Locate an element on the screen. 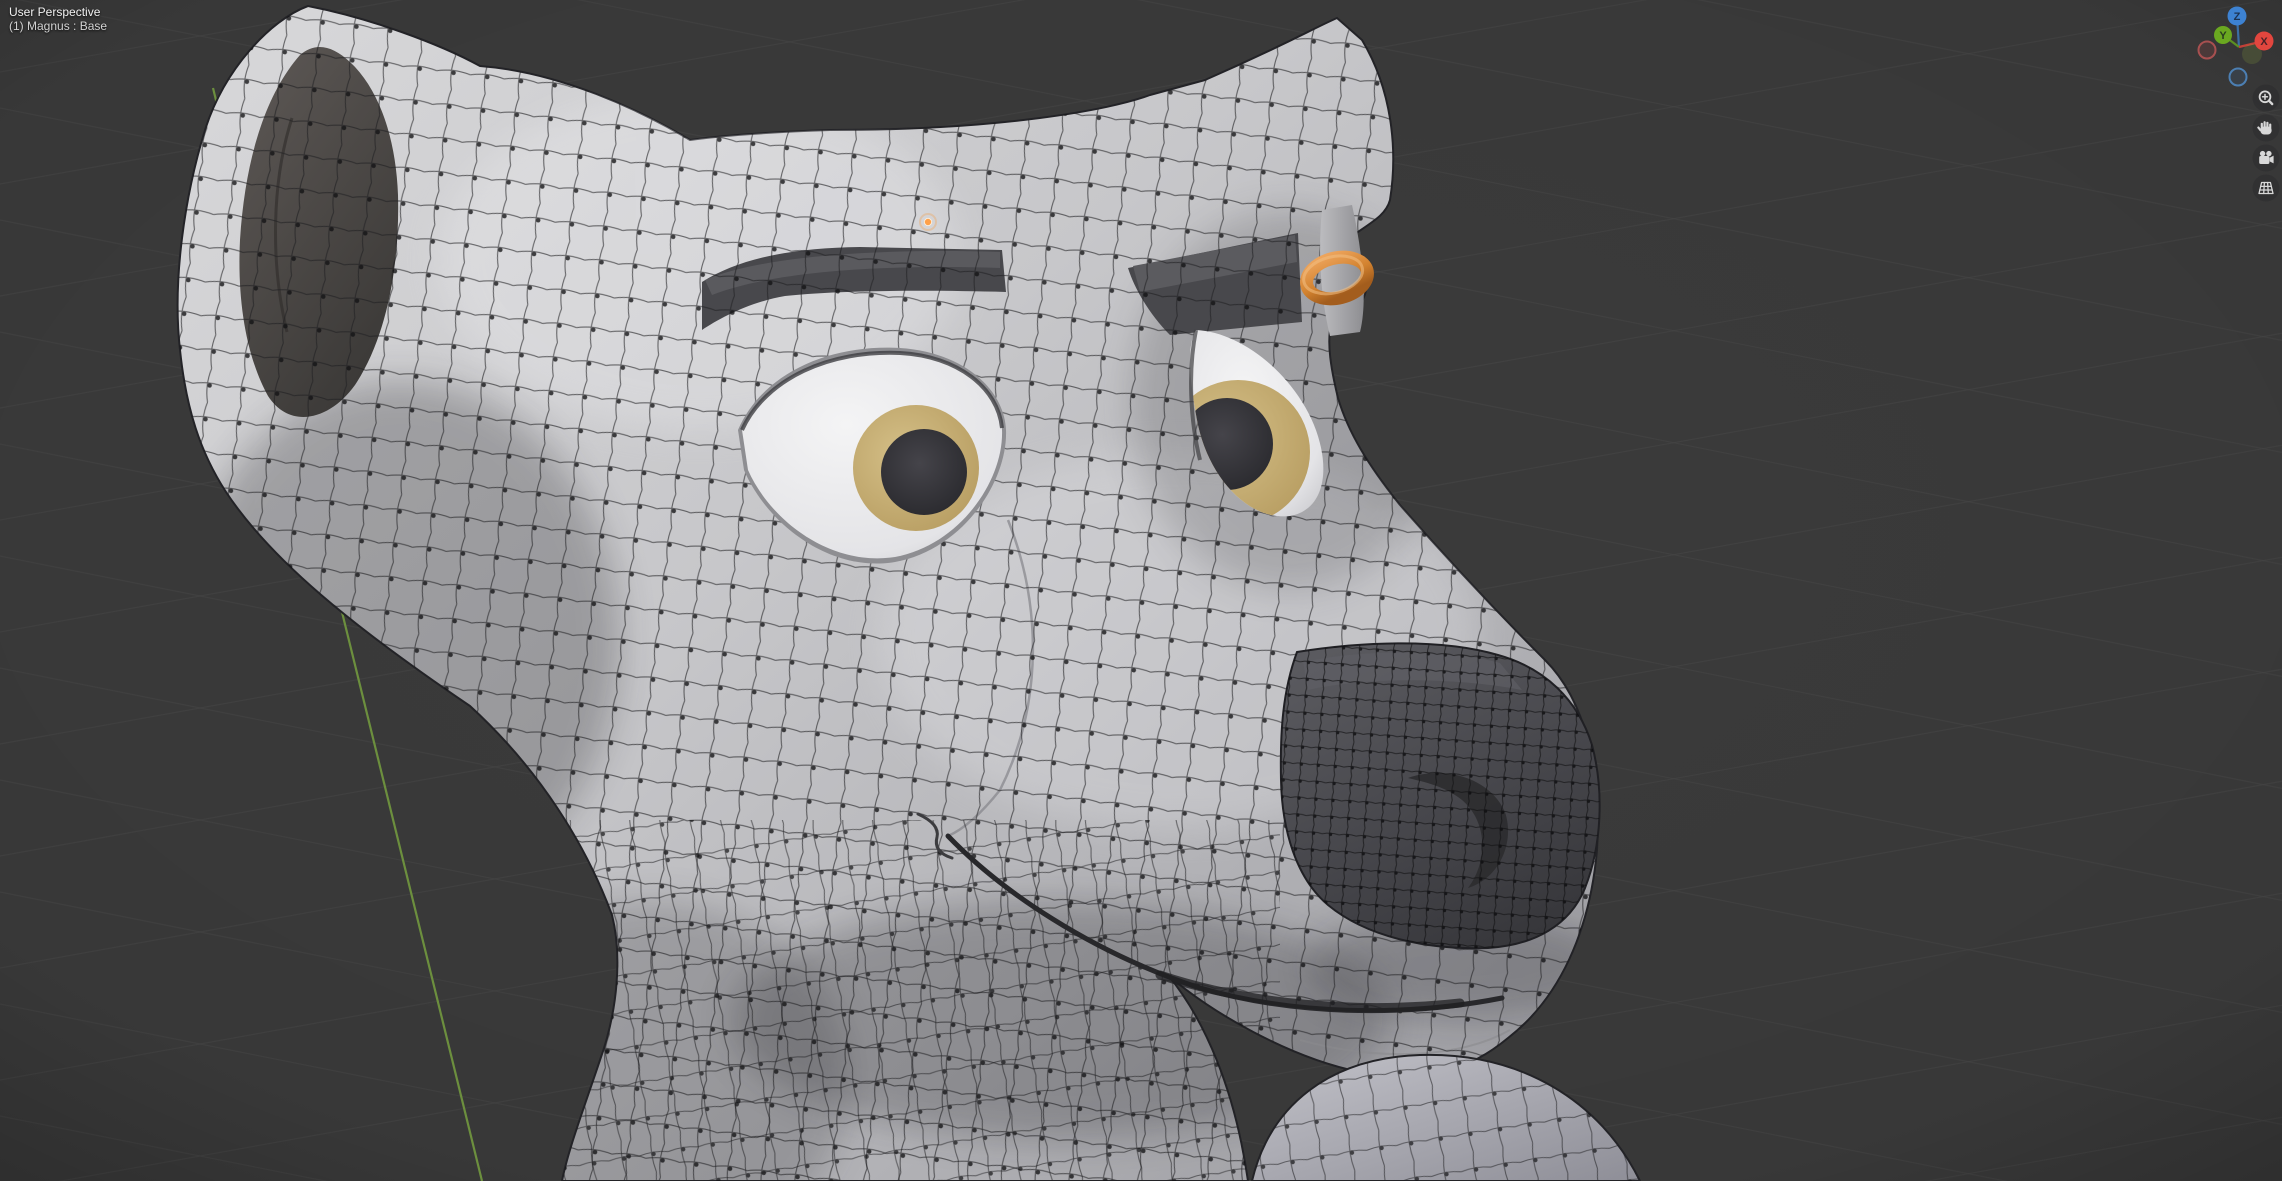 The height and width of the screenshot is (1181, 2282). axis-z-negative-ball is located at coordinates (2238, 77).